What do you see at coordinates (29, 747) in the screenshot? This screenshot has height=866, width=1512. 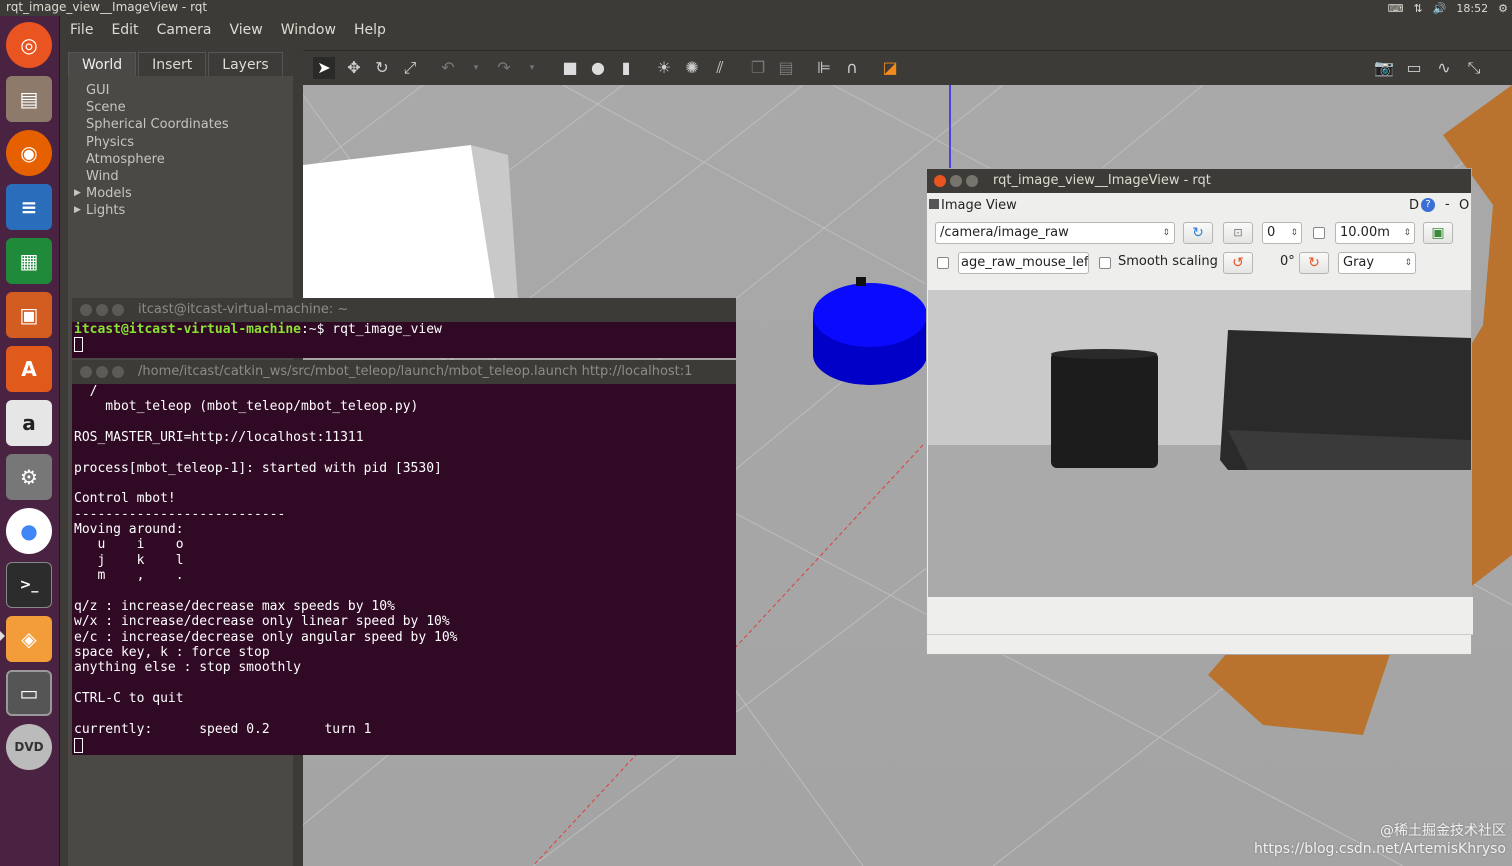 I see `dvd-icon: DVD` at bounding box center [29, 747].